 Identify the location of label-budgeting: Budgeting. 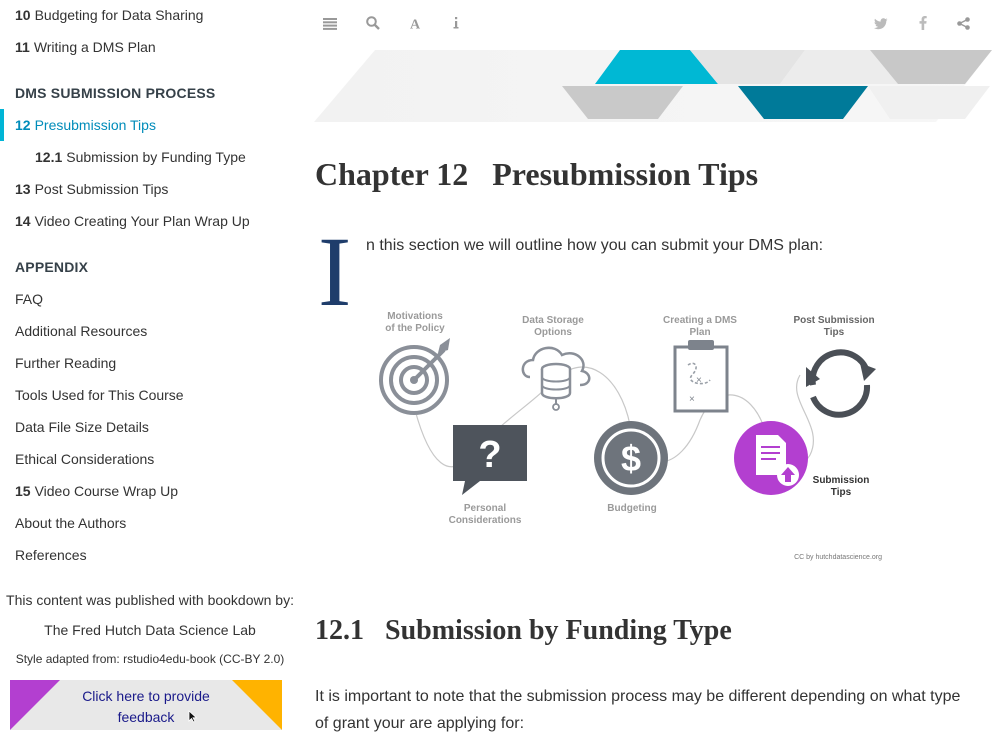
(631, 508).